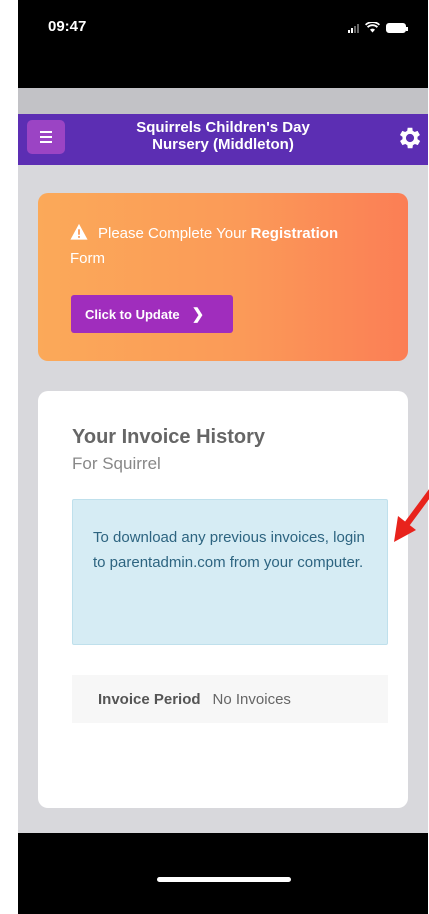 The width and height of the screenshot is (429, 914). Describe the element at coordinates (198, 314) in the screenshot. I see `chevron-right-icon: ❯` at that location.